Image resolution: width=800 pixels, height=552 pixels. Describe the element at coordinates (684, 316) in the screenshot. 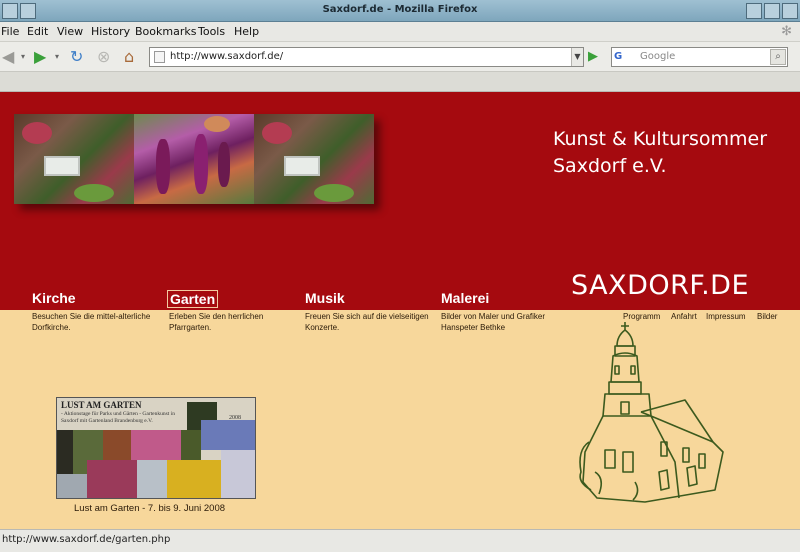

I see `link-anfahrt: Anfahrt` at that location.